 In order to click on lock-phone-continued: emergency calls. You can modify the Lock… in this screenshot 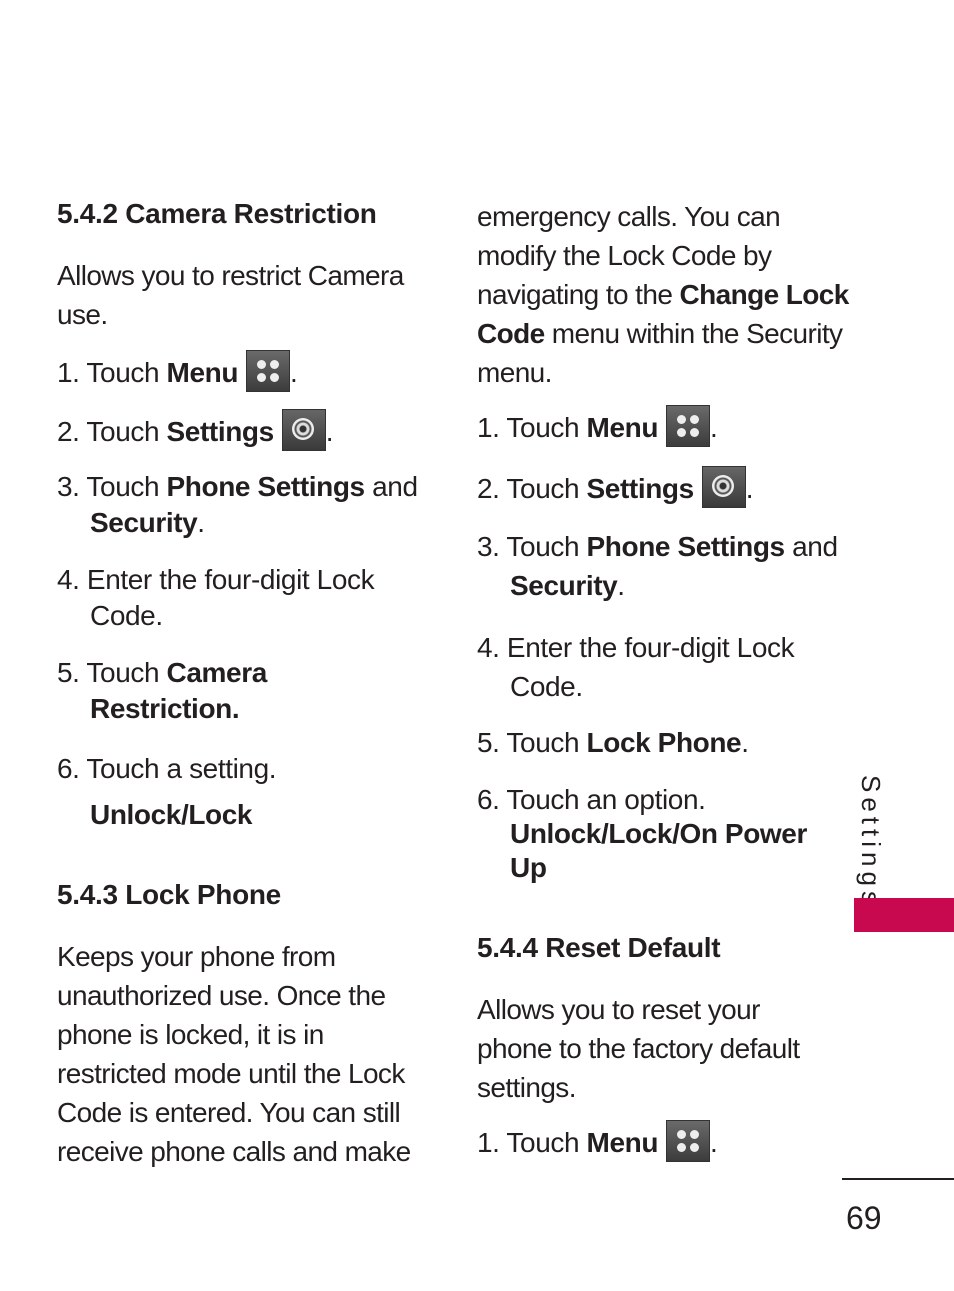, I will do `click(663, 294)`.